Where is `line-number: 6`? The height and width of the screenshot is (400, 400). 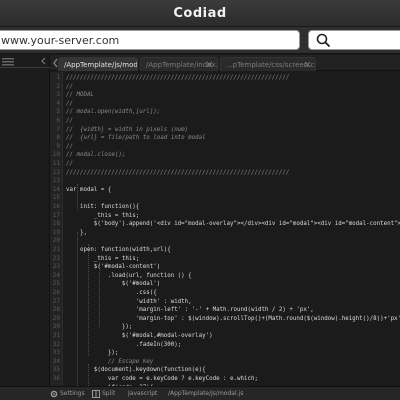 line-number: 6 is located at coordinates (58, 120).